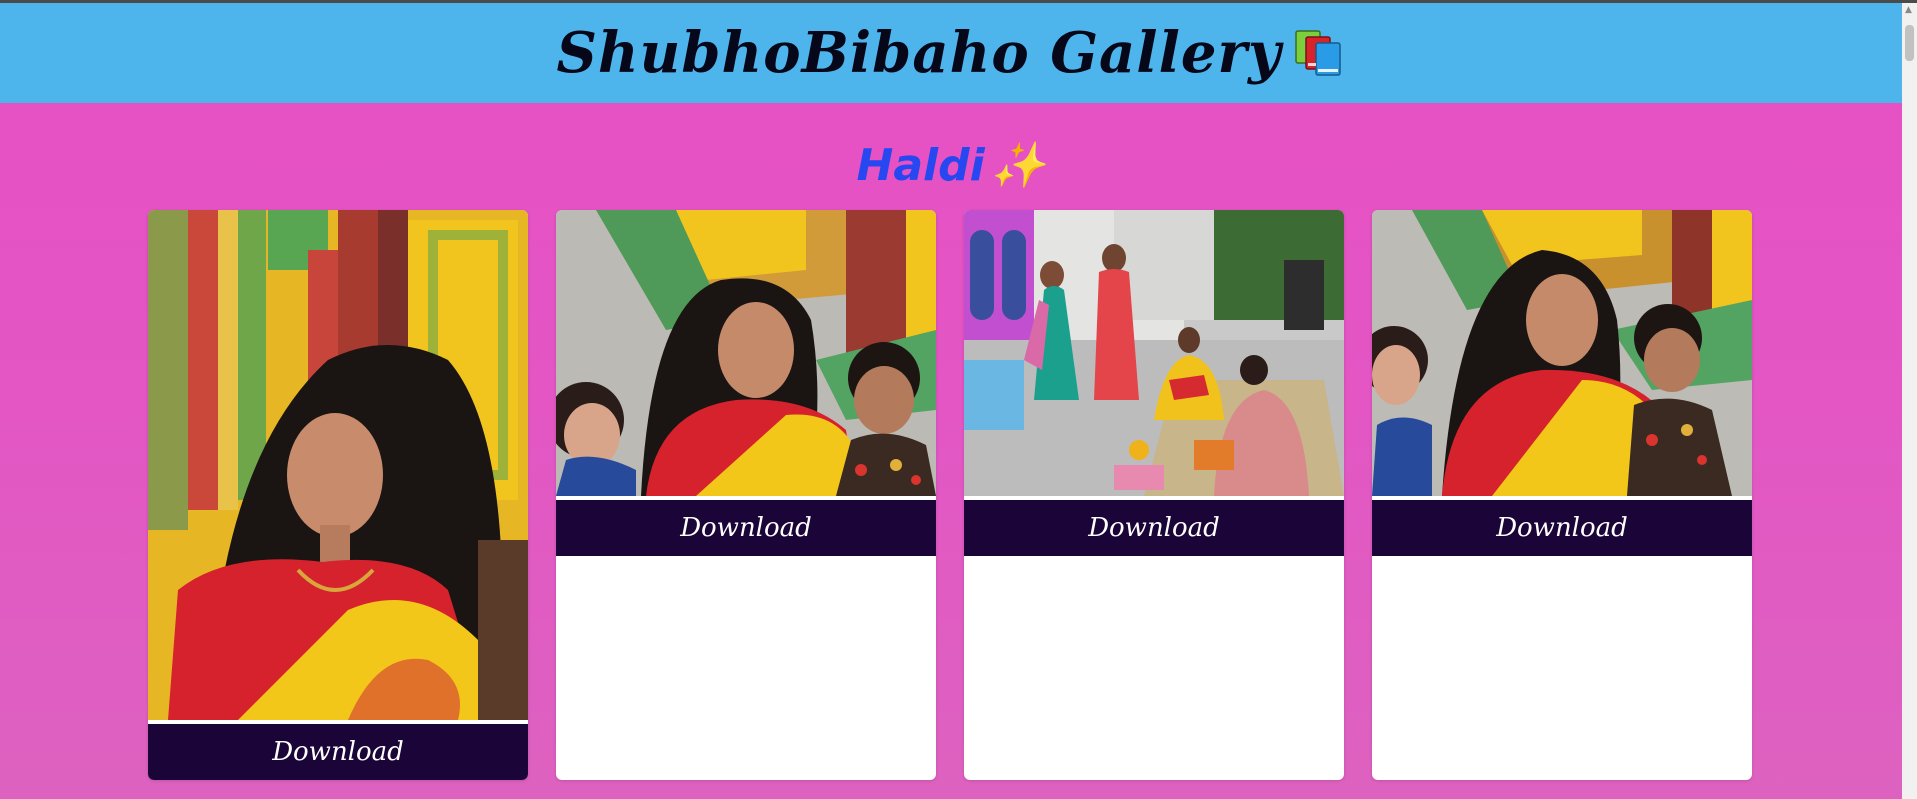  Describe the element at coordinates (1154, 353) in the screenshot. I see `photo-haldi-ceremony-courtyard` at that location.